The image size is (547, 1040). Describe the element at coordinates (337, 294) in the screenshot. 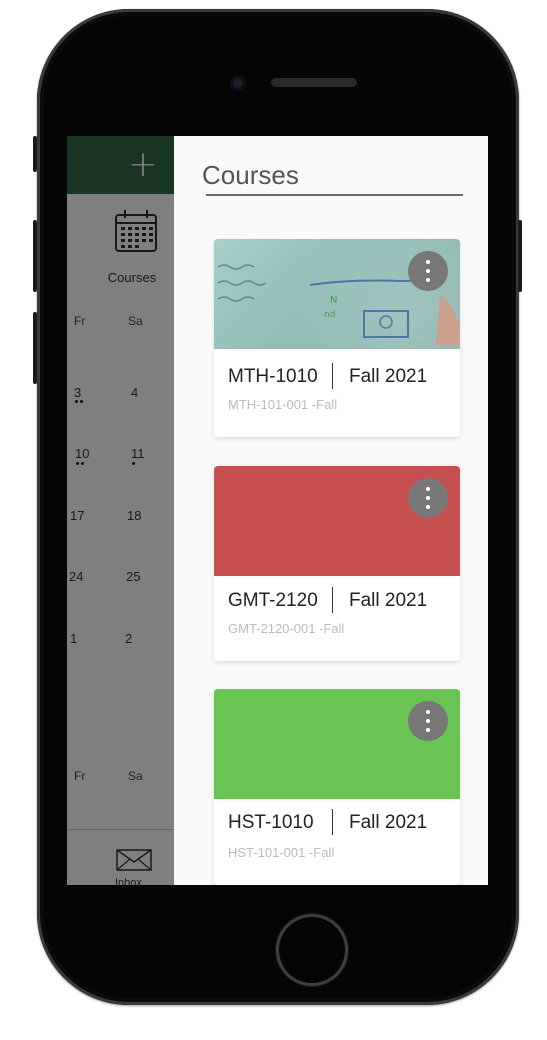

I see `course-banner-image: N nd` at that location.